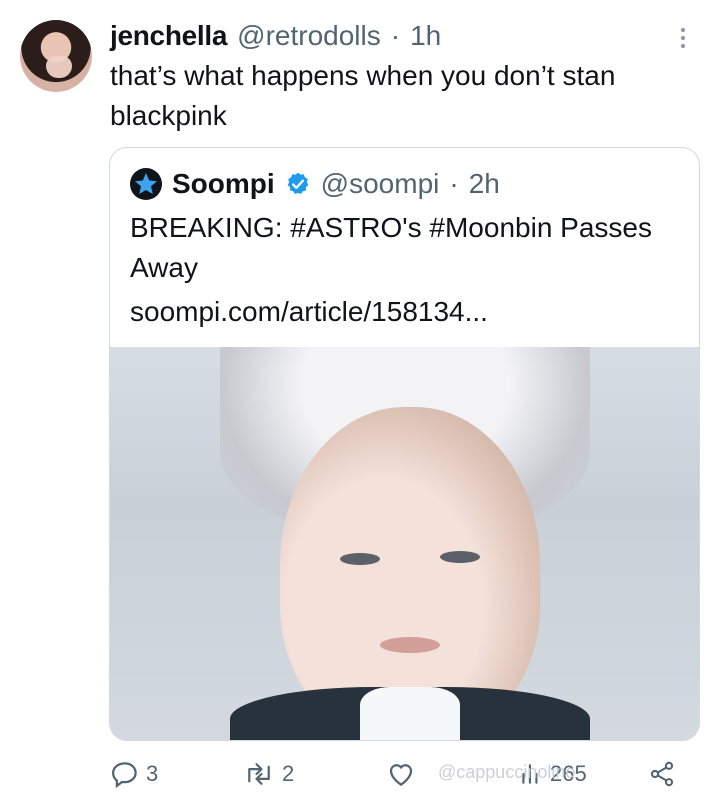 This screenshot has height=804, width=720. I want to click on avatar-hand-decoration, so click(59, 67).